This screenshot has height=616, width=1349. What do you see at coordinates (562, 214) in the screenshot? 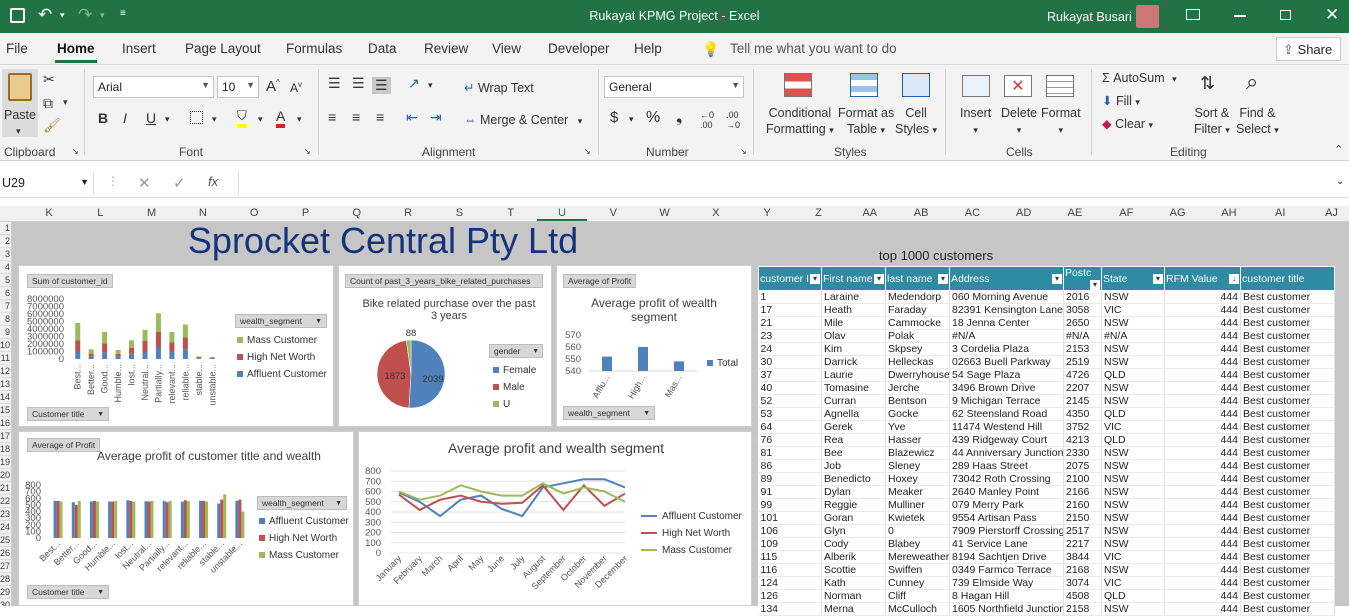
I see `column-header: U` at bounding box center [562, 214].